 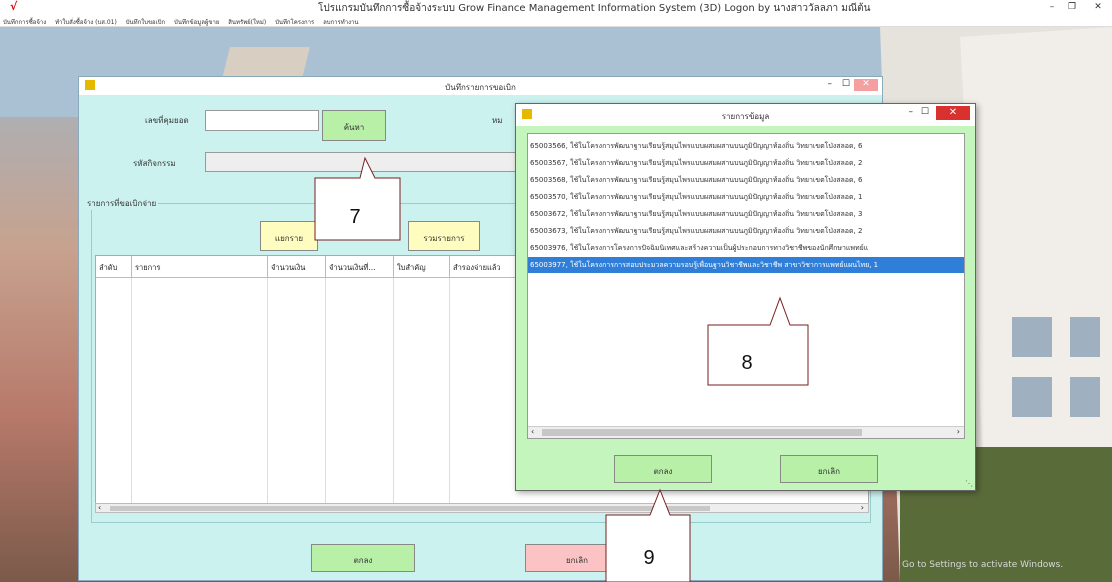 I want to click on callout-8: 8, so click(x=747, y=363).